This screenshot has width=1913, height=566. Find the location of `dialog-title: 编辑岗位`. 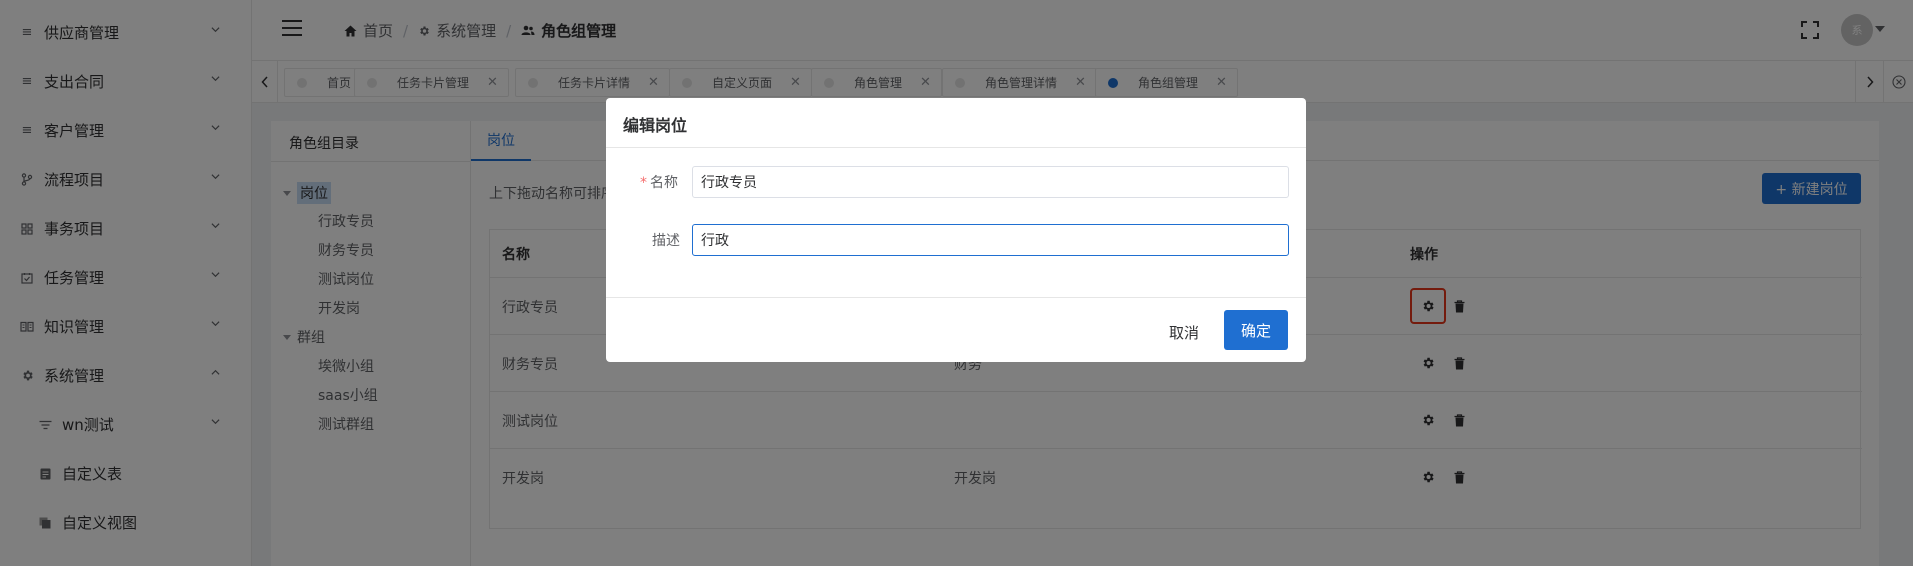

dialog-title: 编辑岗位 is located at coordinates (655, 125).